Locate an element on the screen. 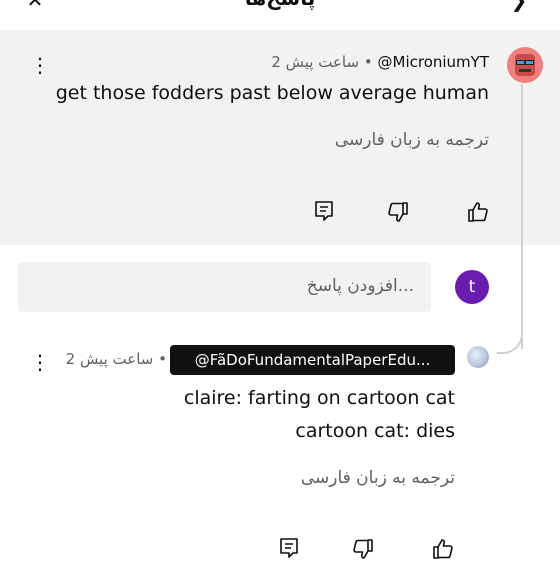  comment-handle: @MicroniumYT is located at coordinates (434, 62).